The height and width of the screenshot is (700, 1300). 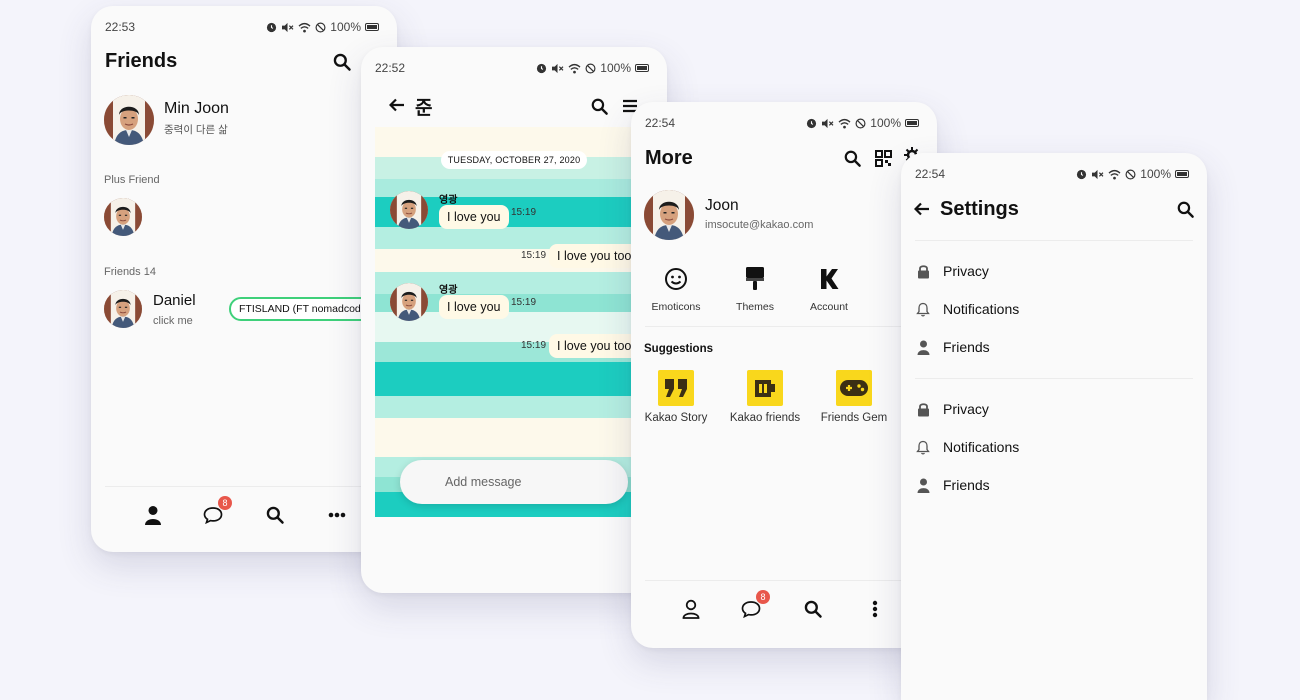 What do you see at coordinates (123, 309) in the screenshot?
I see `friend-avatar-daniel` at bounding box center [123, 309].